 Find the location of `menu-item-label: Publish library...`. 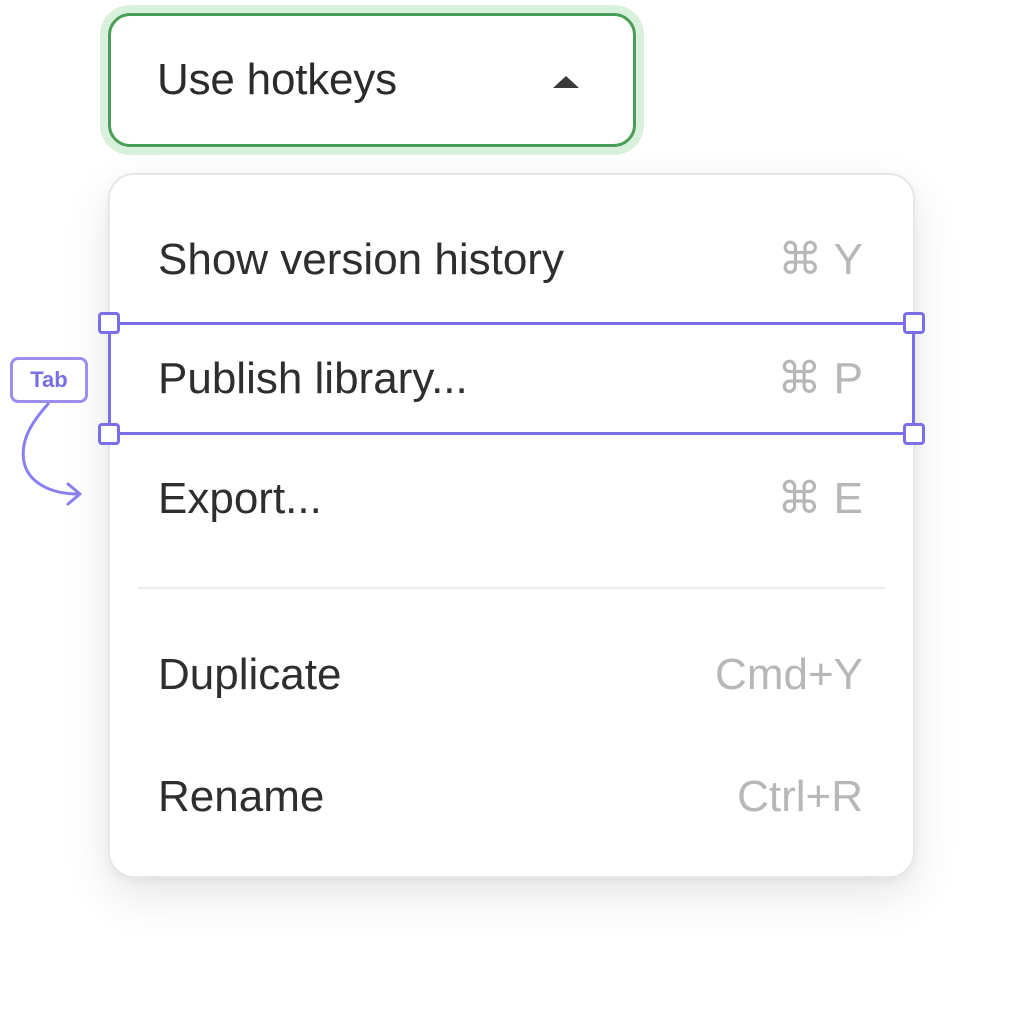

menu-item-label: Publish library... is located at coordinates (313, 378).